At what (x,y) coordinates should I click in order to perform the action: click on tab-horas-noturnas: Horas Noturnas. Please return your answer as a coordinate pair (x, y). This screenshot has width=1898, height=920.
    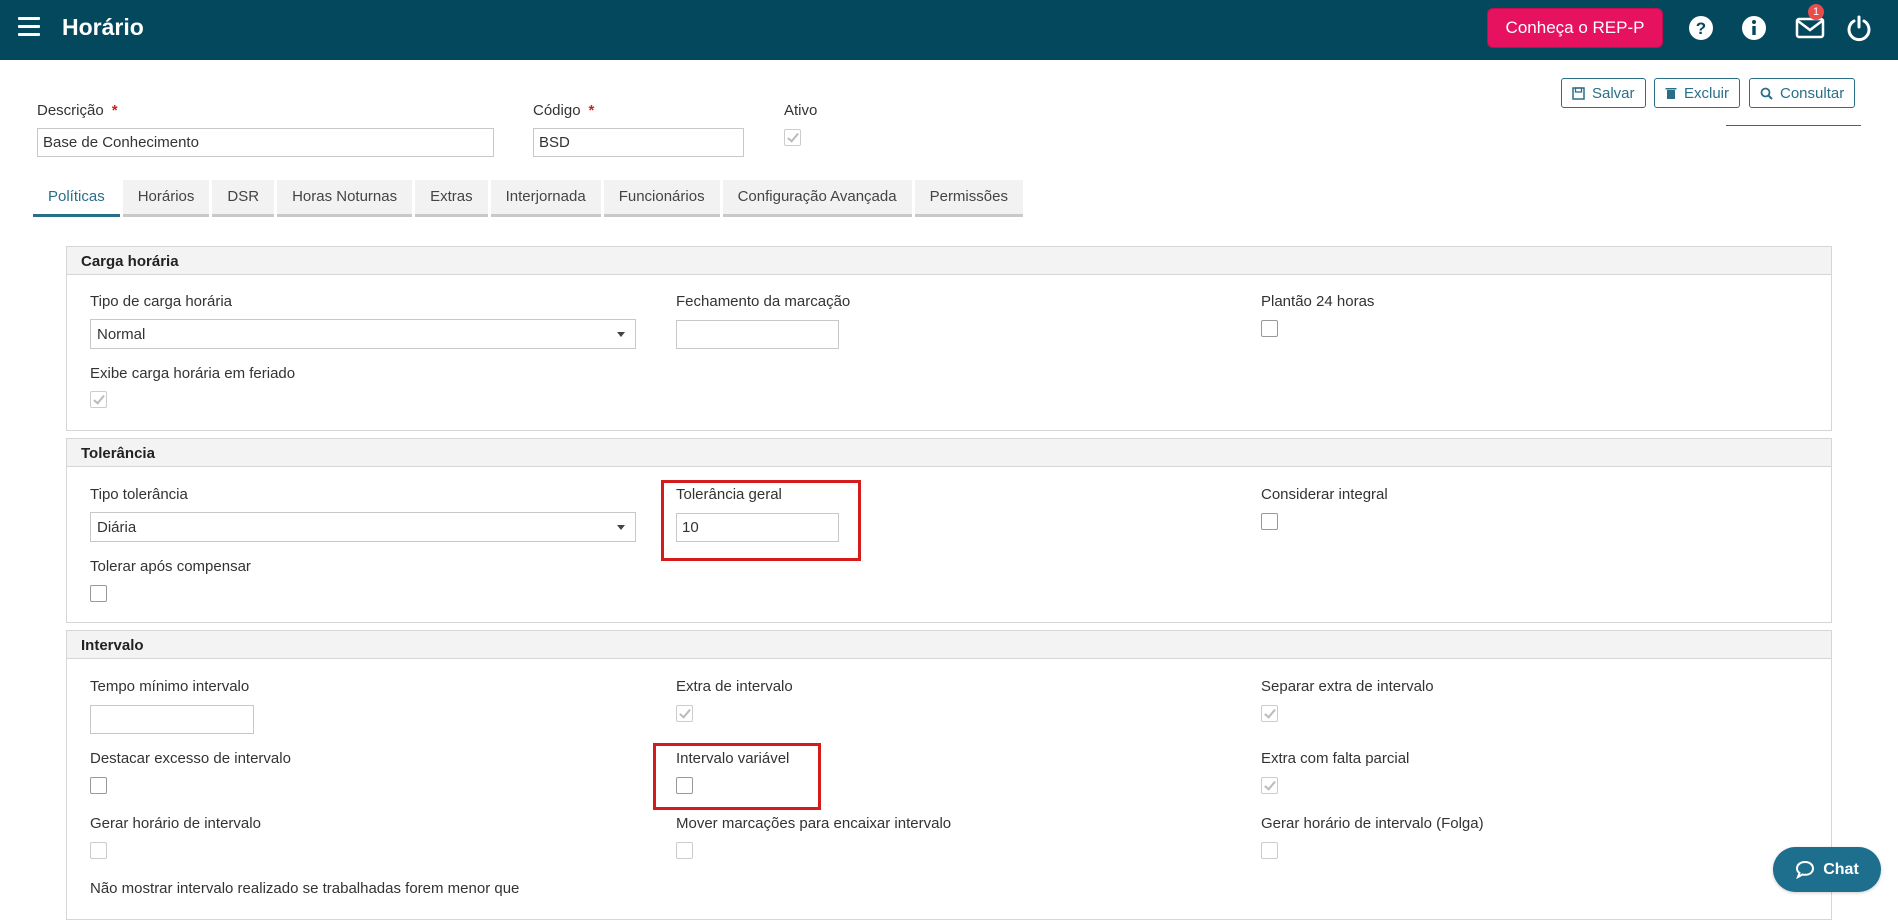
    Looking at the image, I should click on (345, 198).